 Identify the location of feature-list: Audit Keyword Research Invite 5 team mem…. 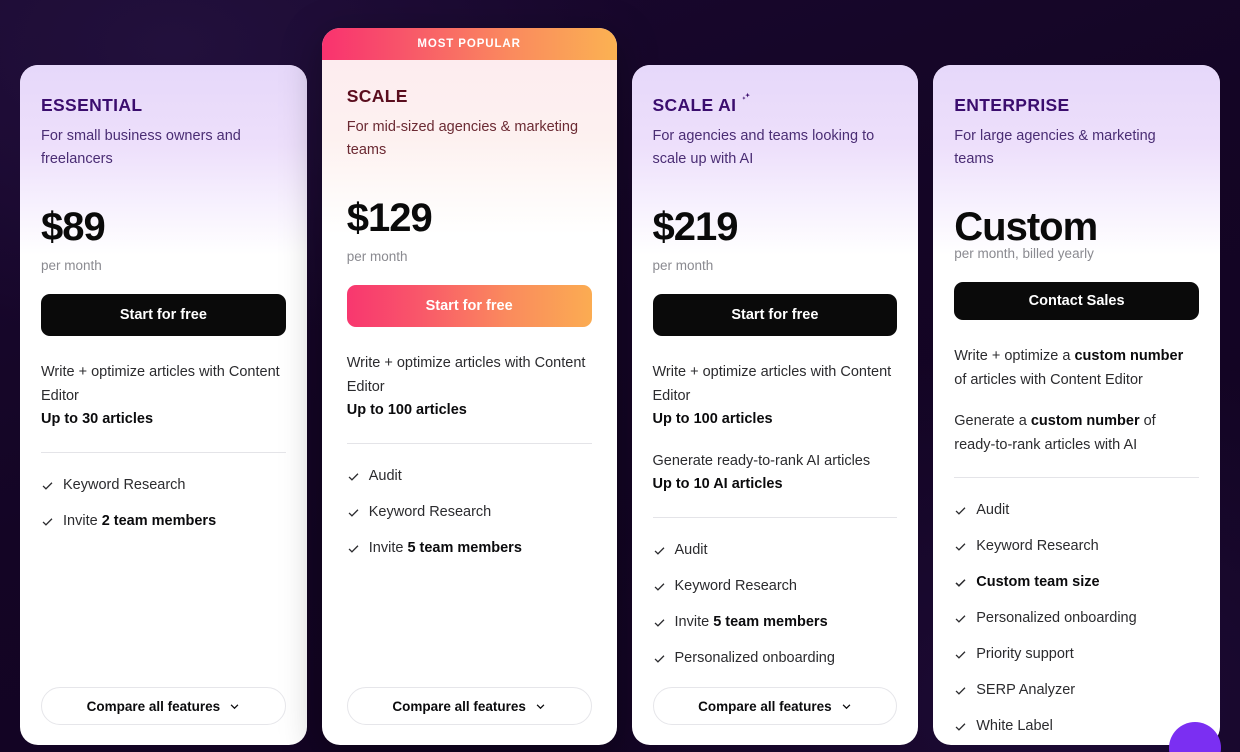
(775, 605).